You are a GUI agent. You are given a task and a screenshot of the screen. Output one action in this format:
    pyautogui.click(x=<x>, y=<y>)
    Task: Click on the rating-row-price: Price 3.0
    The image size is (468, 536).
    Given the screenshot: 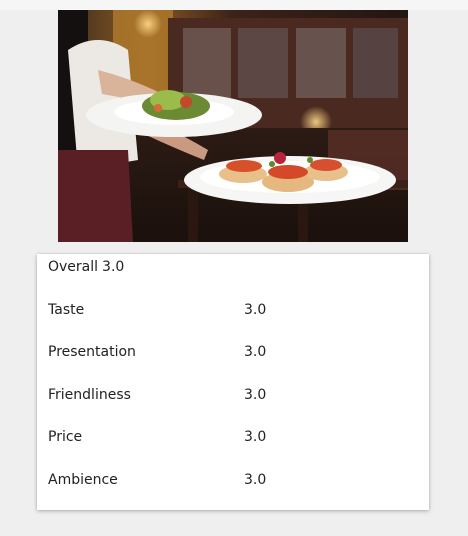 What is the action you would take?
    pyautogui.click(x=233, y=437)
    